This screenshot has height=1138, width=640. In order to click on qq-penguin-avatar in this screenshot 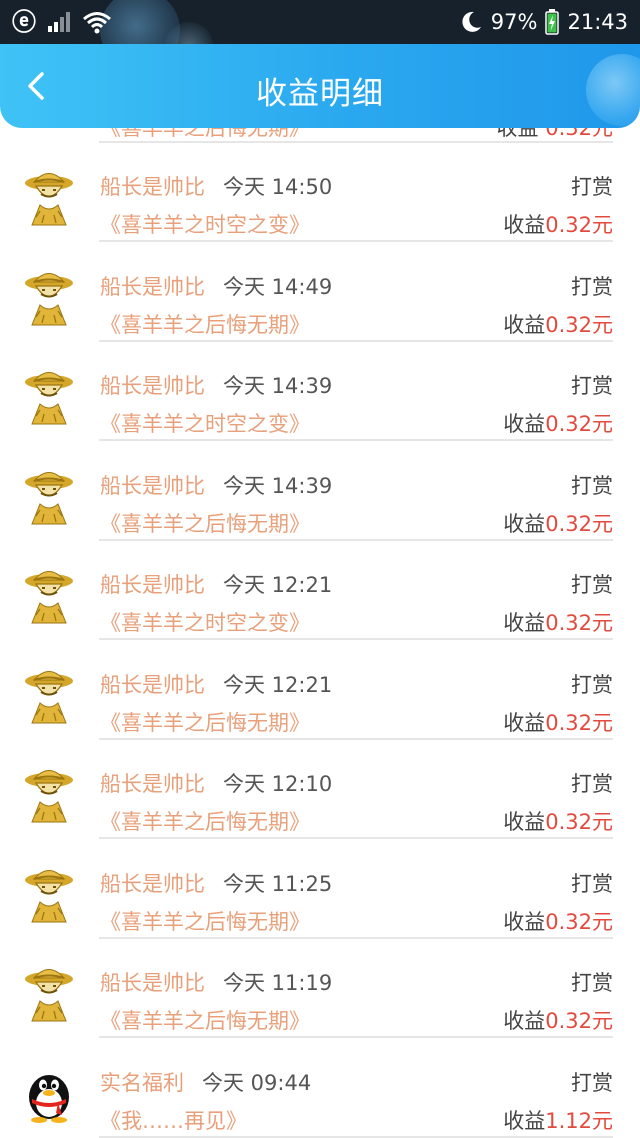, I will do `click(49, 1093)`.